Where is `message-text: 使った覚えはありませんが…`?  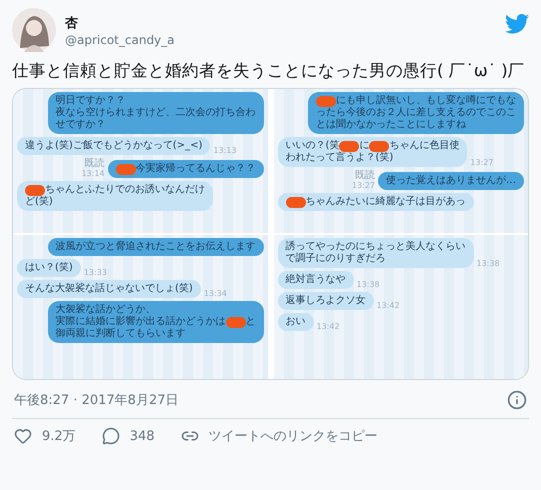 message-text: 使った覚えはありませんが… is located at coordinates (451, 181).